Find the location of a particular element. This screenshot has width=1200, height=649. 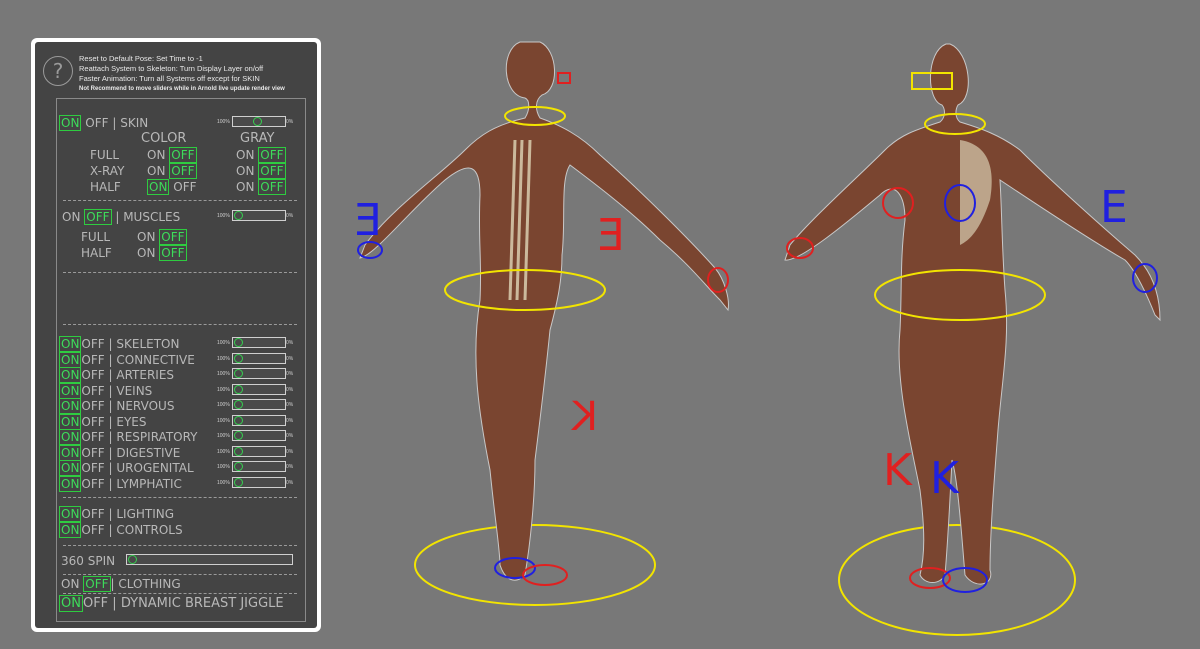

controls-on-button: ON is located at coordinates (70, 530).